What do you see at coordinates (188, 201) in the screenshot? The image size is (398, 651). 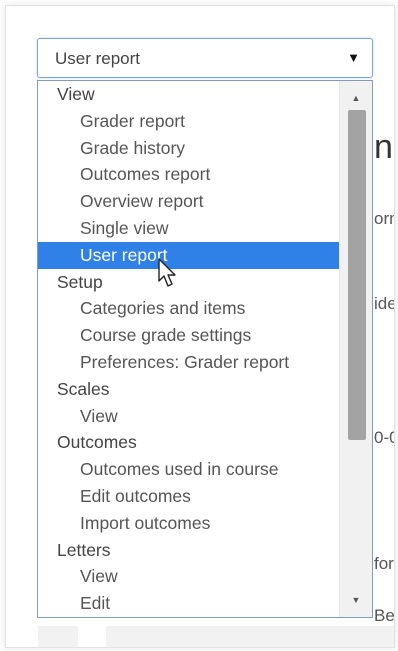 I see `dropdown-option: Overview report` at bounding box center [188, 201].